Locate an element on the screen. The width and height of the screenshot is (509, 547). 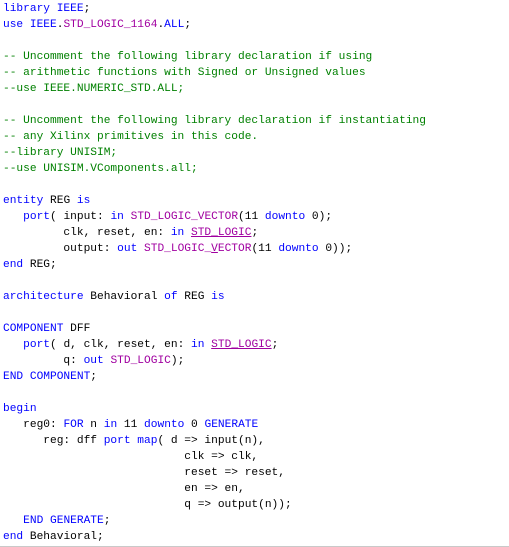
code-token: ( d => input(n), is located at coordinates (211, 441).